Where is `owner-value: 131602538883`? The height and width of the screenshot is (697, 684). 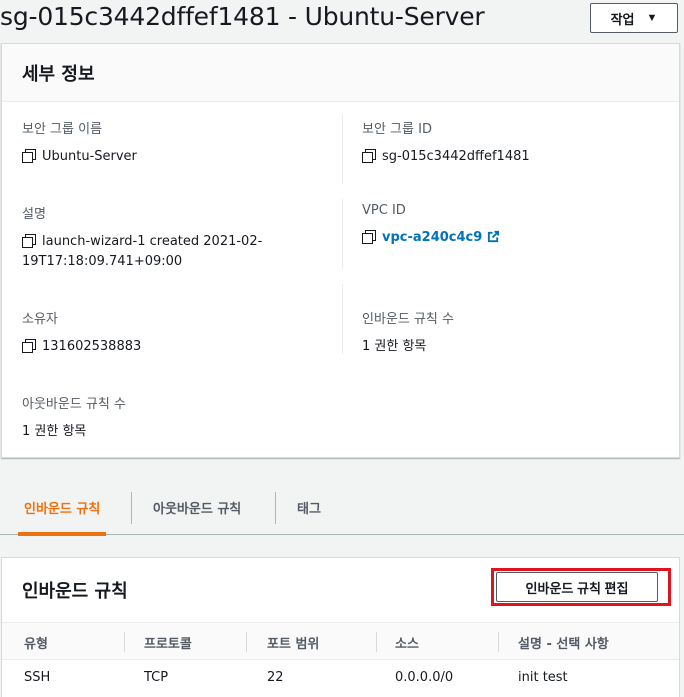 owner-value: 131602538883 is located at coordinates (92, 346).